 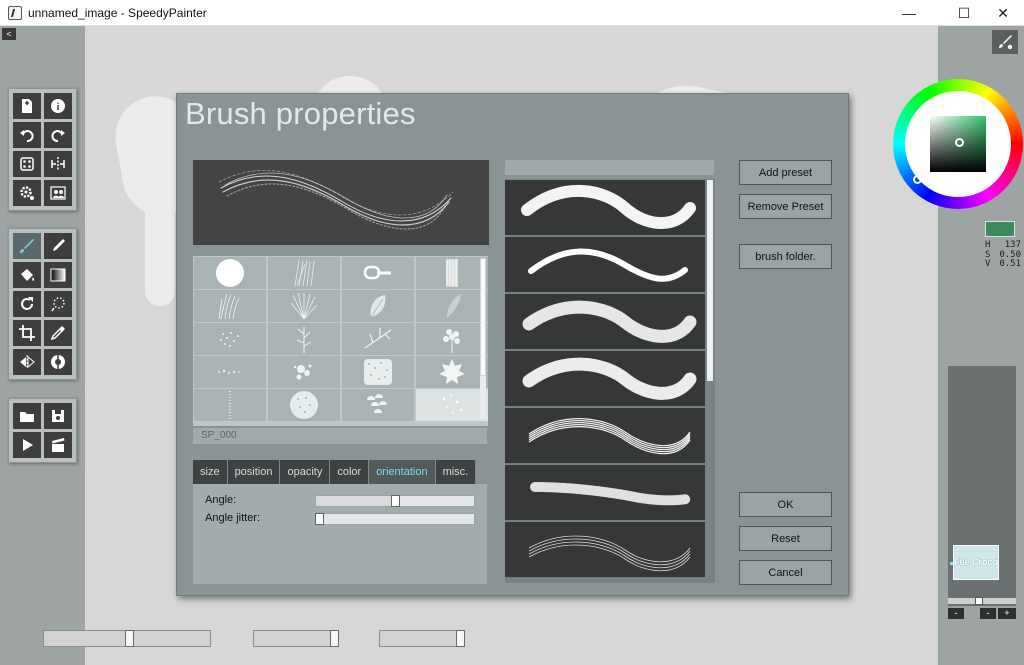 What do you see at coordinates (319, 519) in the screenshot?
I see `angle-jitter-slider-thumb` at bounding box center [319, 519].